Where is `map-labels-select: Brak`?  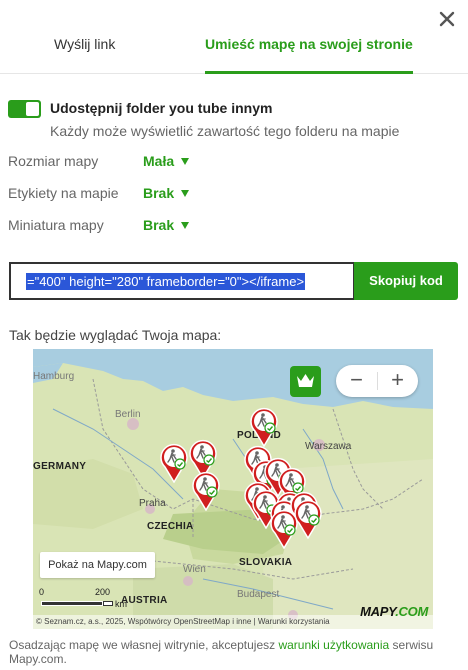
map-labels-select: Brak is located at coordinates (166, 193).